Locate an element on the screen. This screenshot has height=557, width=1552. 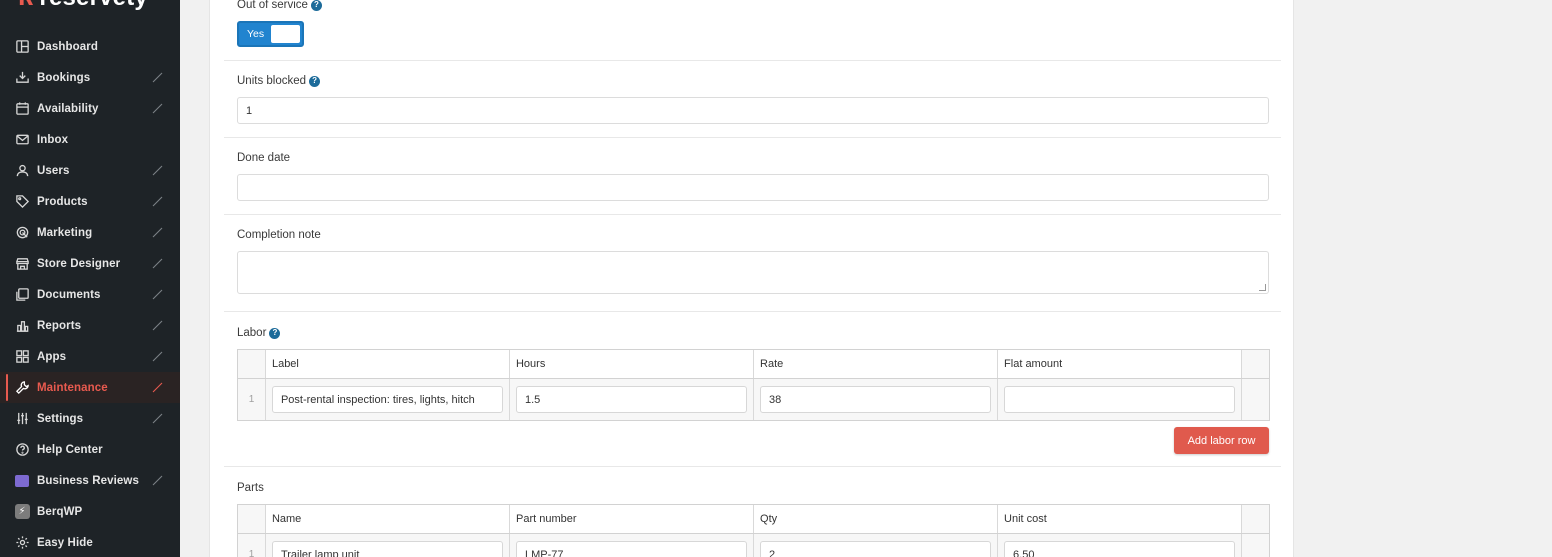
sidebar-item-label: Store Designer is located at coordinates (79, 263).